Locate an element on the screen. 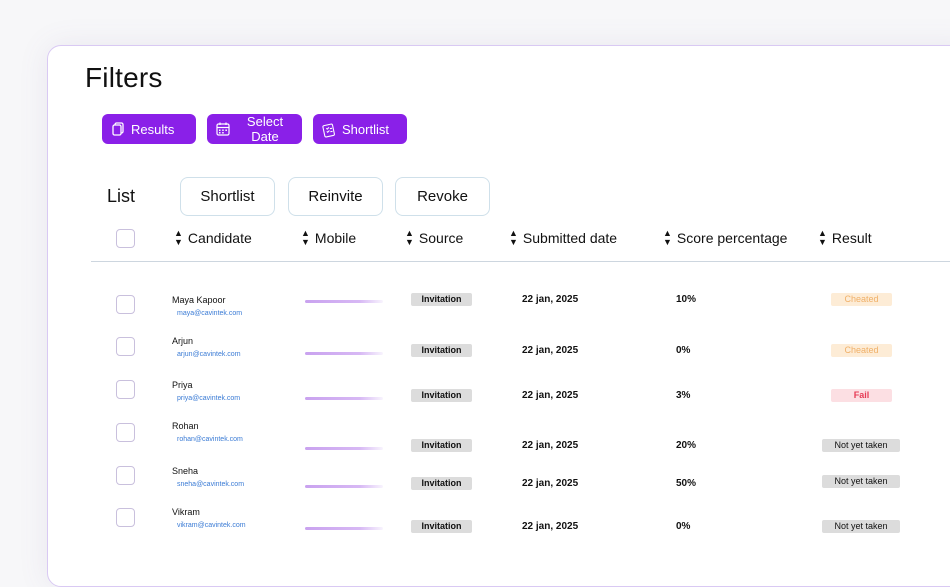 The image size is (950, 587). column-candidate: ▲▼ Candidate is located at coordinates (213, 238).